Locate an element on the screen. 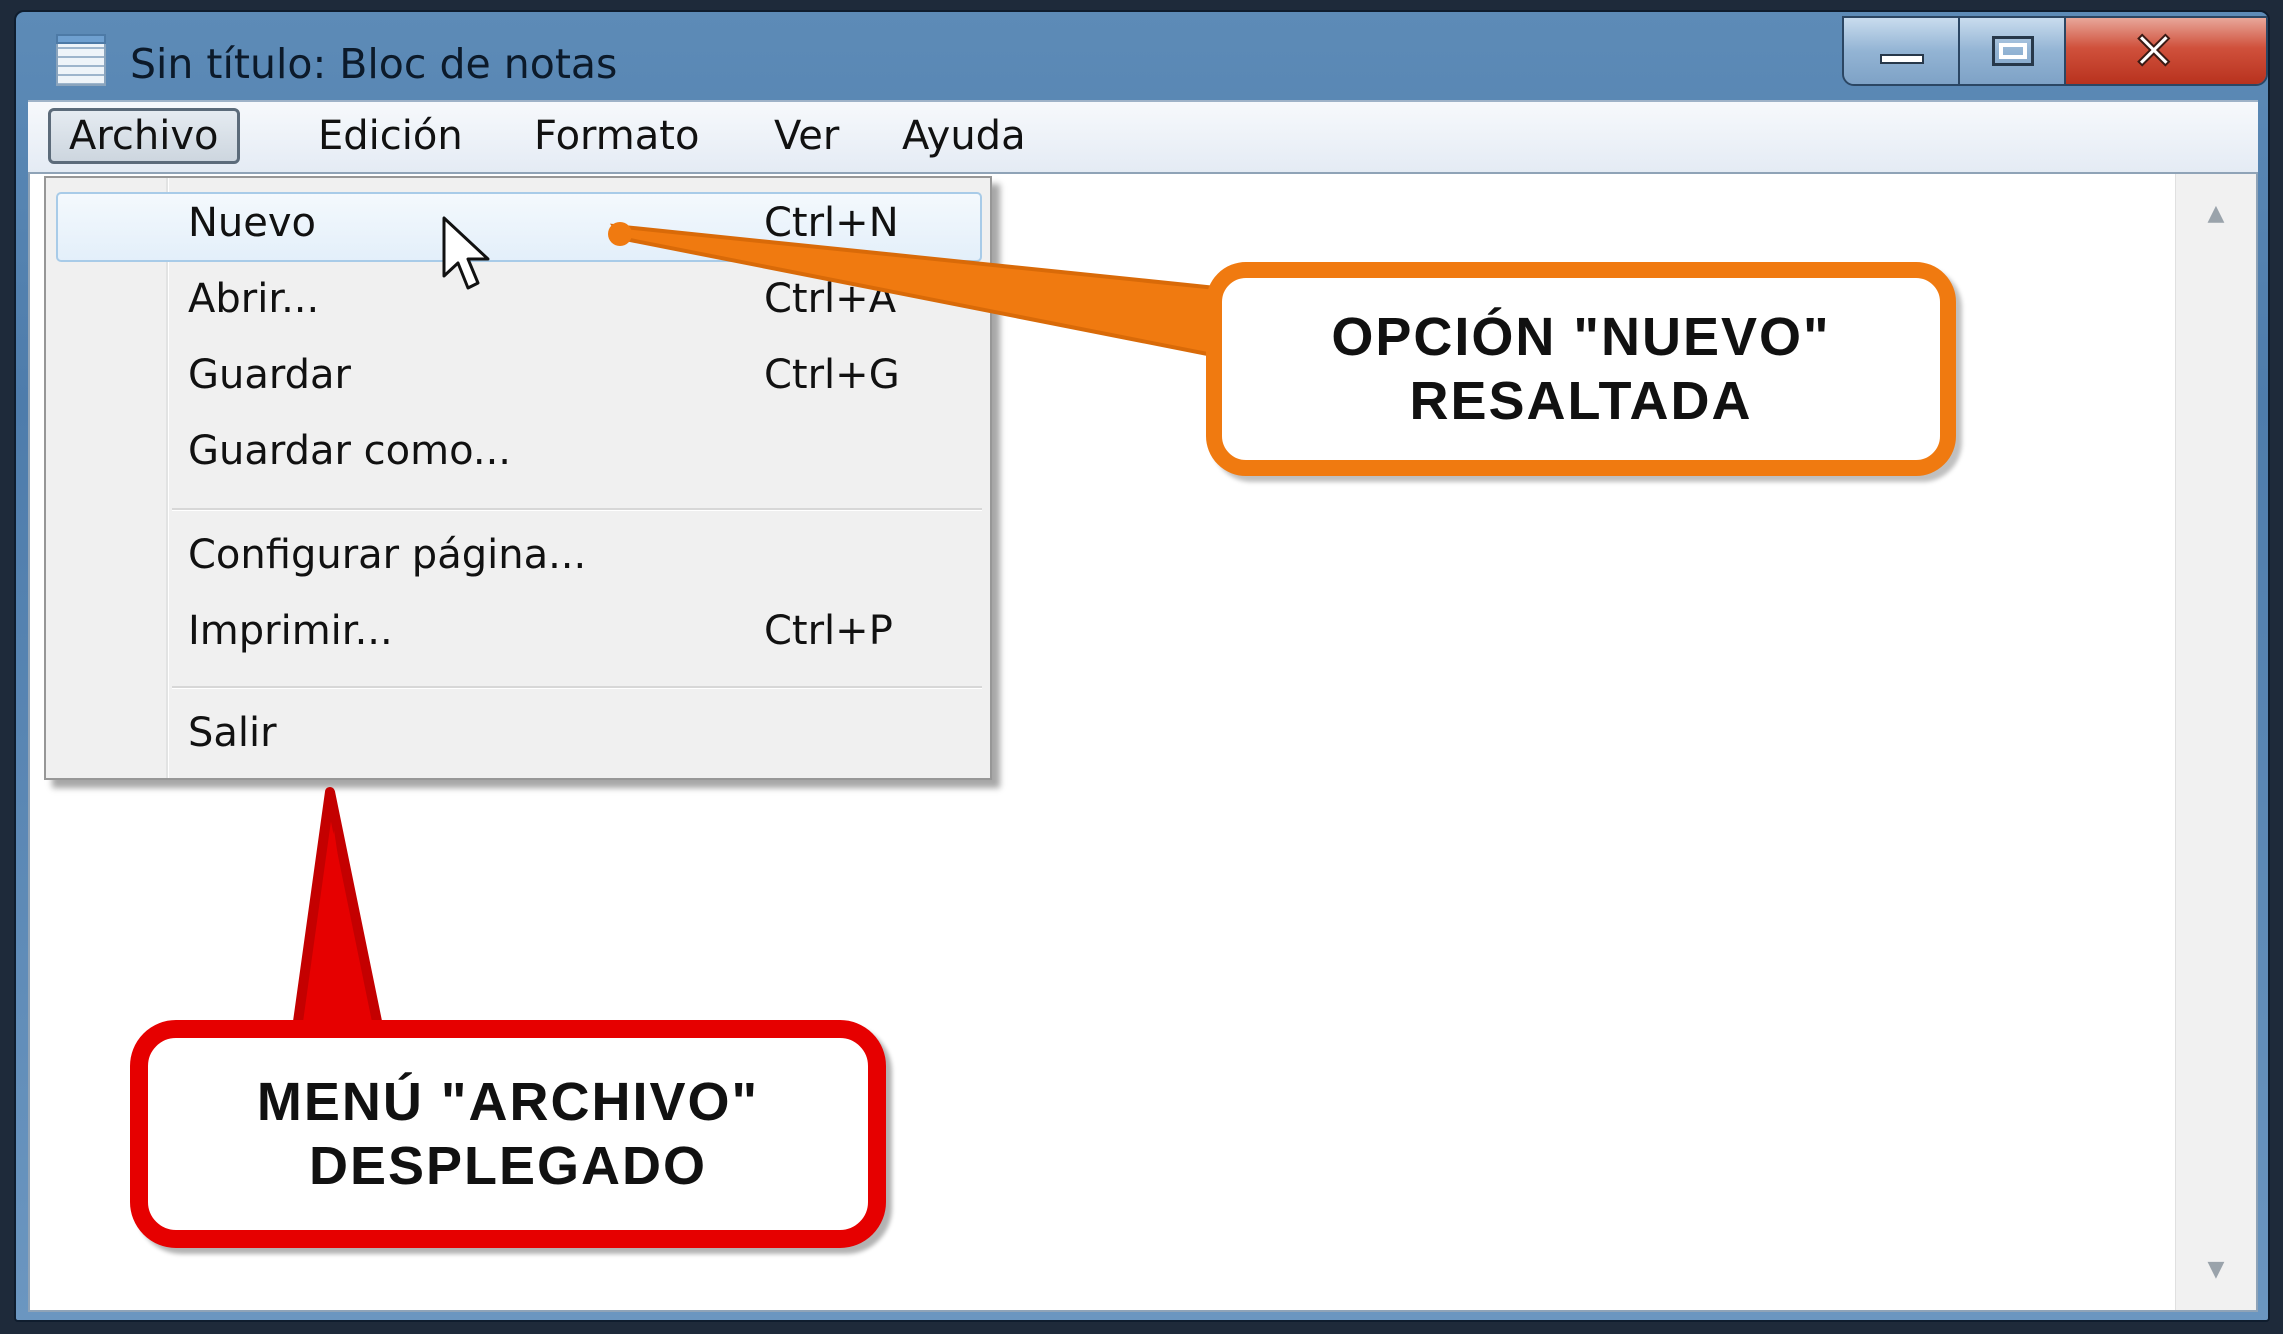  callout-nuevo-resaltada: OPCIÓN "NUEVO" RESALTADA is located at coordinates (1581, 369).